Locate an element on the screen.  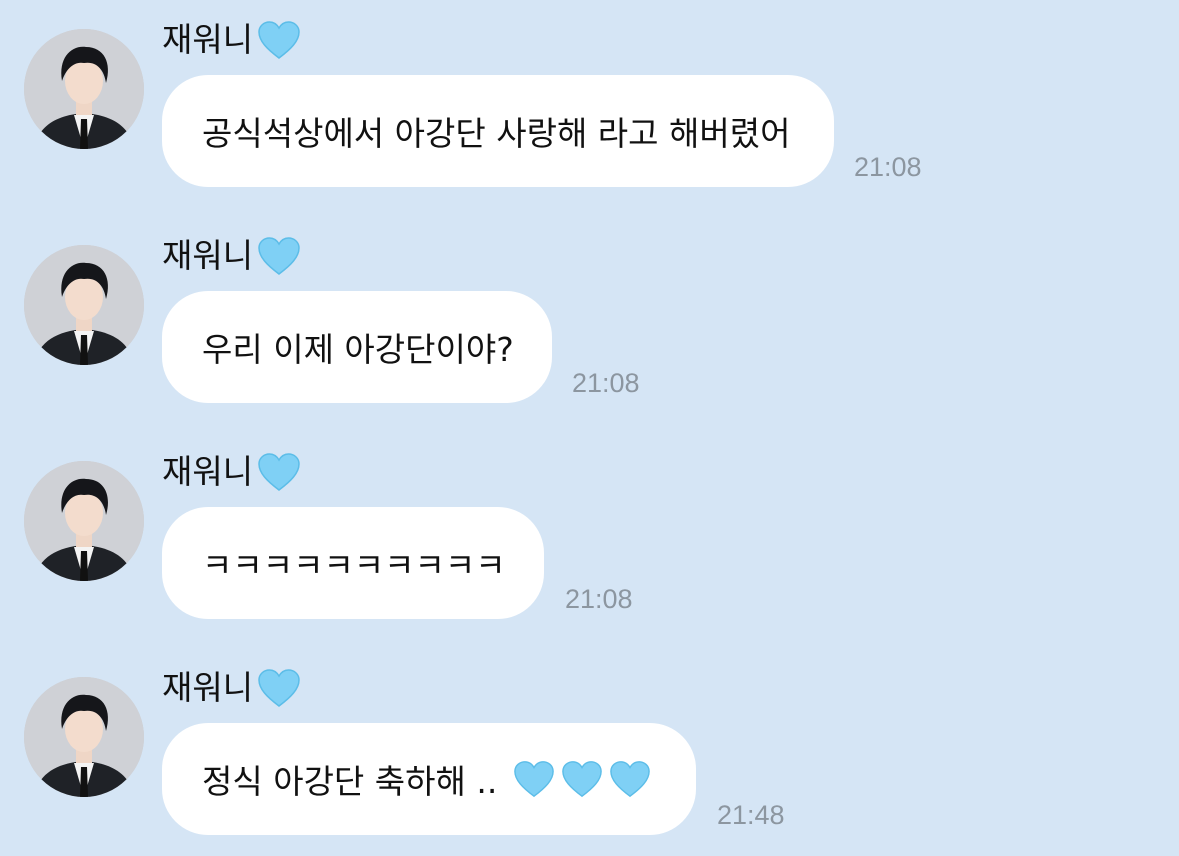
message-text: 우리 이제 아강단이야? is located at coordinates (358, 349).